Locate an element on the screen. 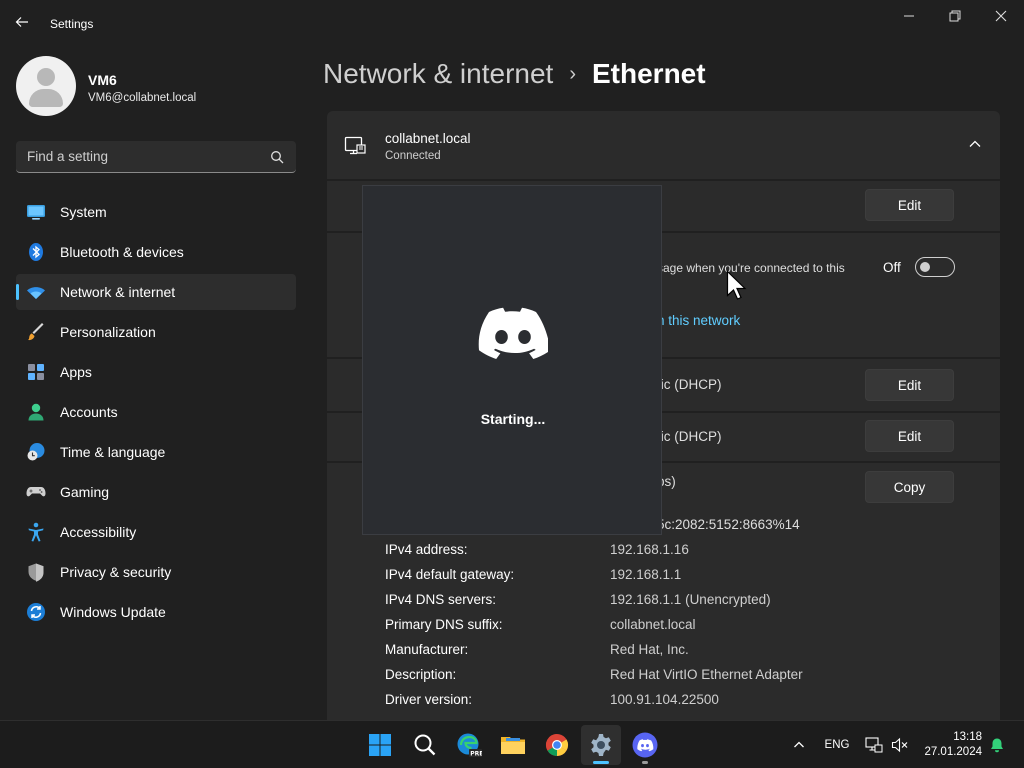 This screenshot has height=768, width=1024. sidebar-item-label: System is located at coordinates (83, 212).